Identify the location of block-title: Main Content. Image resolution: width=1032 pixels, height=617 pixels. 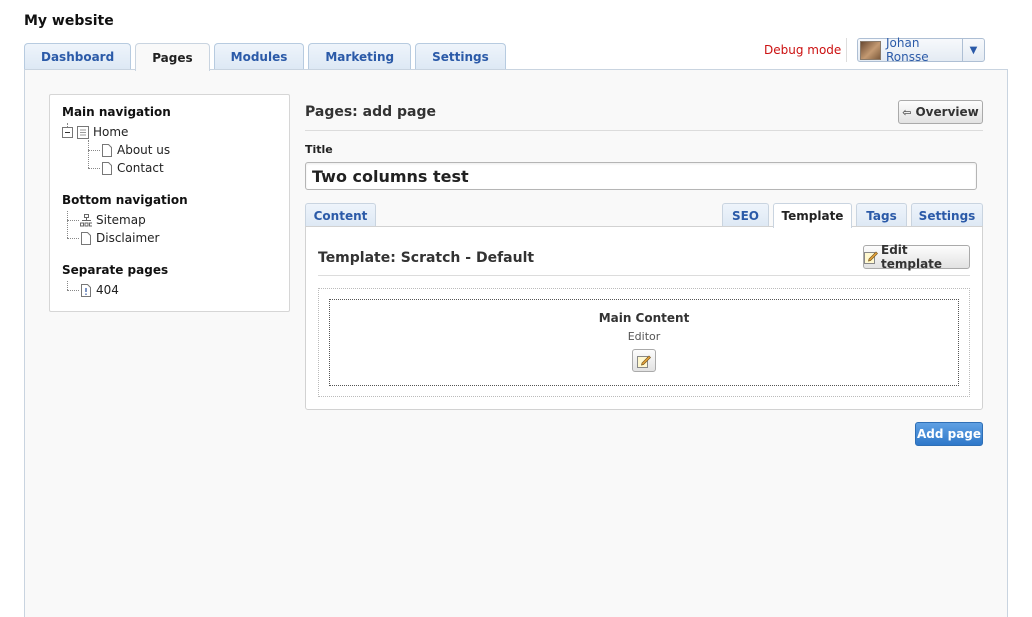
(644, 318).